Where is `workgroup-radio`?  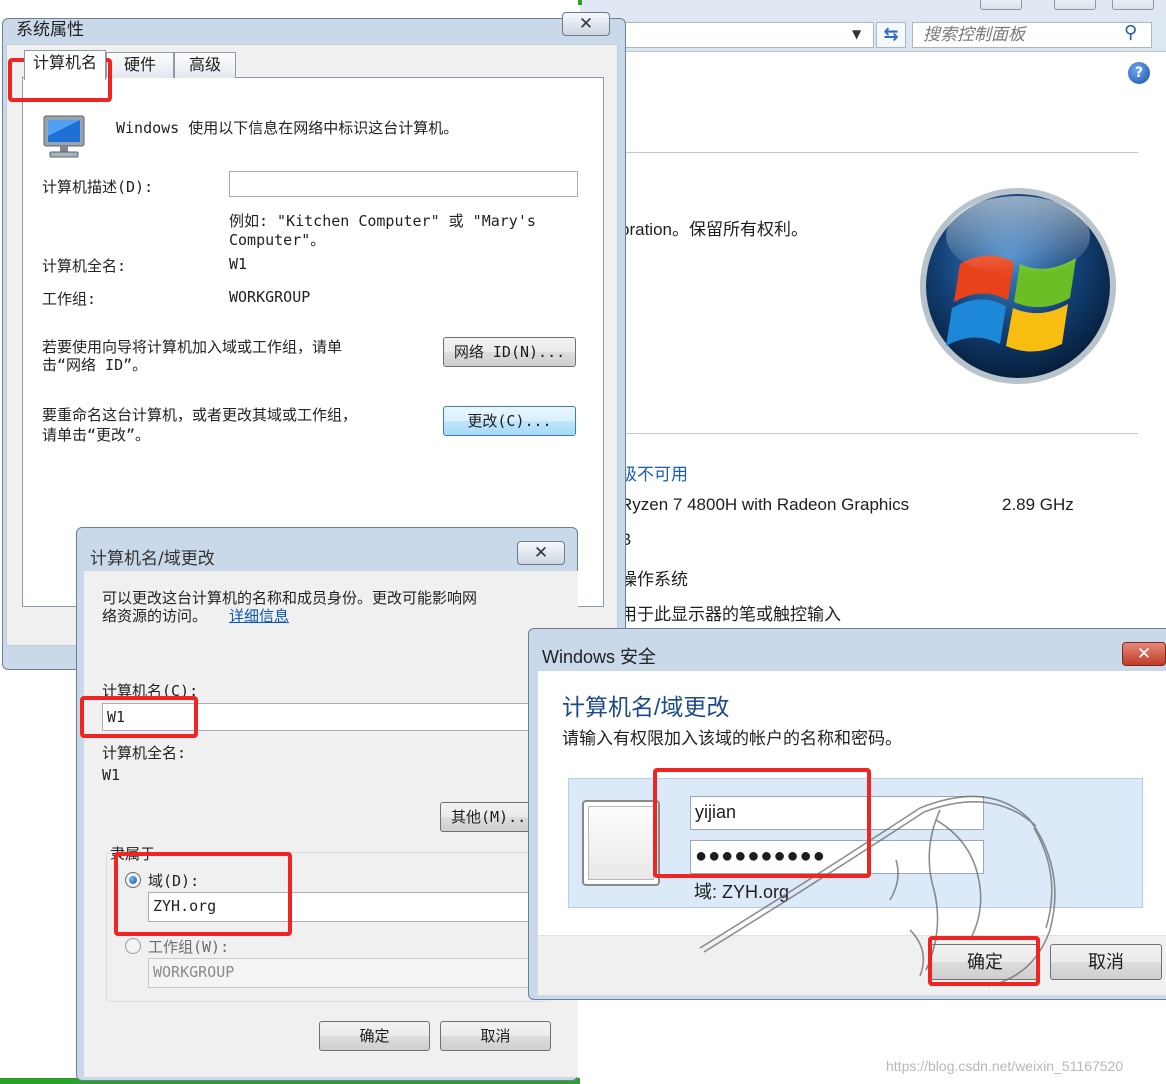 workgroup-radio is located at coordinates (133, 946).